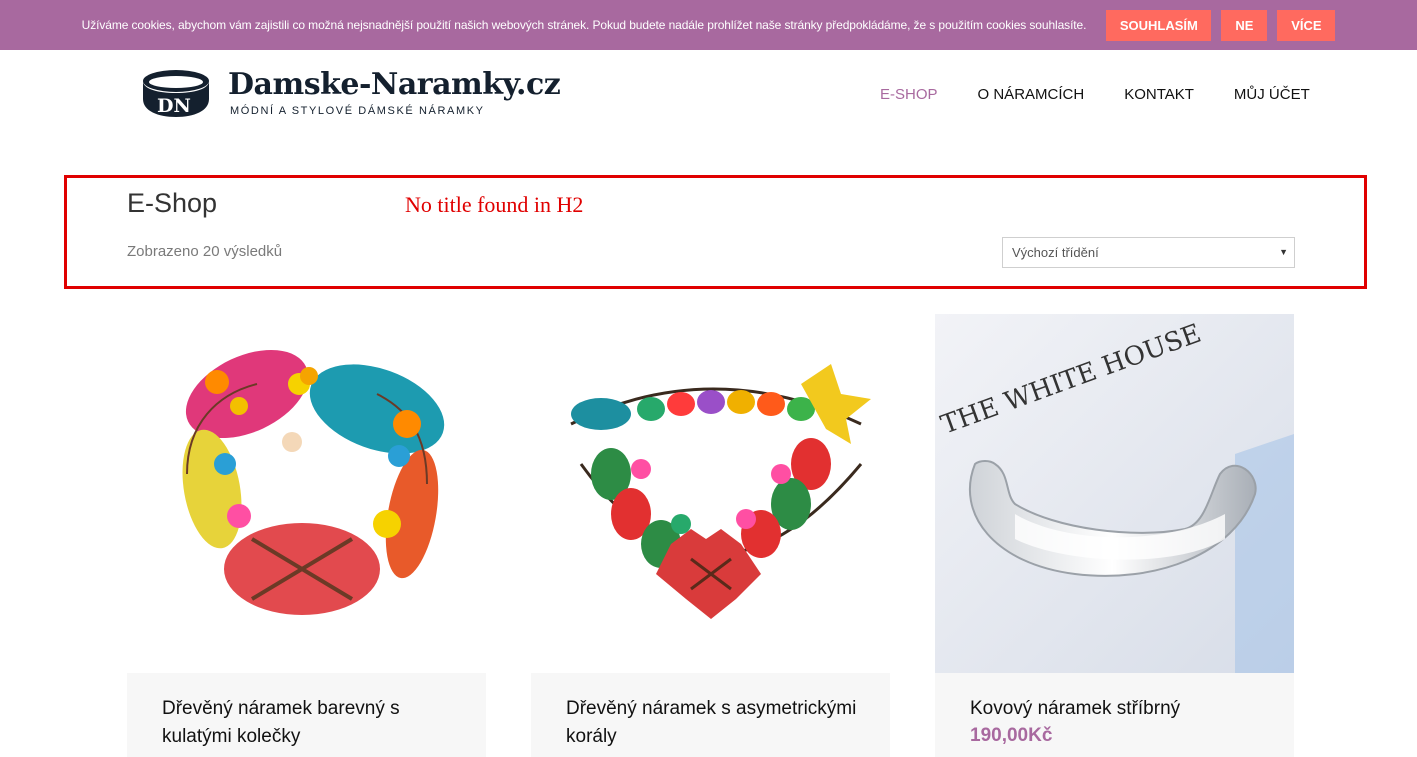  I want to click on logo-mark-icon: DN, so click(176, 93).